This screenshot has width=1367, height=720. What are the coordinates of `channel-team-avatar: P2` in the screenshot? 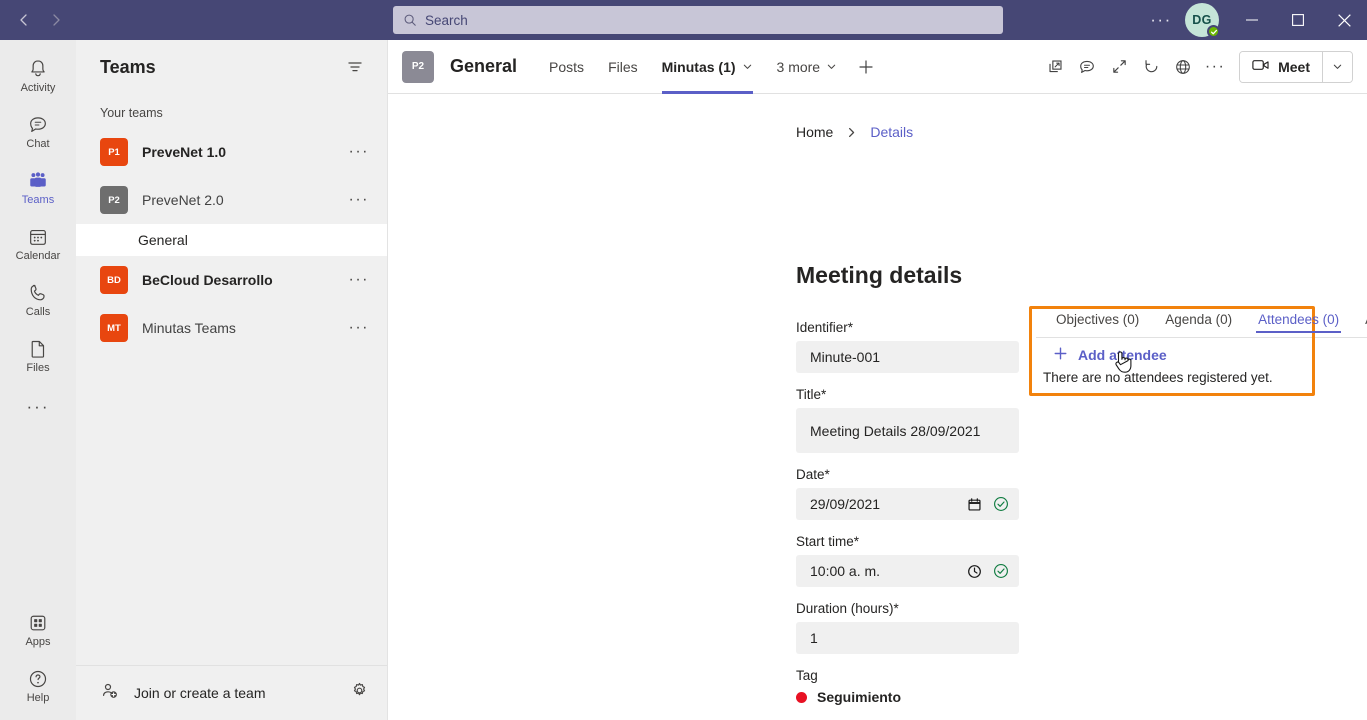 It's located at (418, 66).